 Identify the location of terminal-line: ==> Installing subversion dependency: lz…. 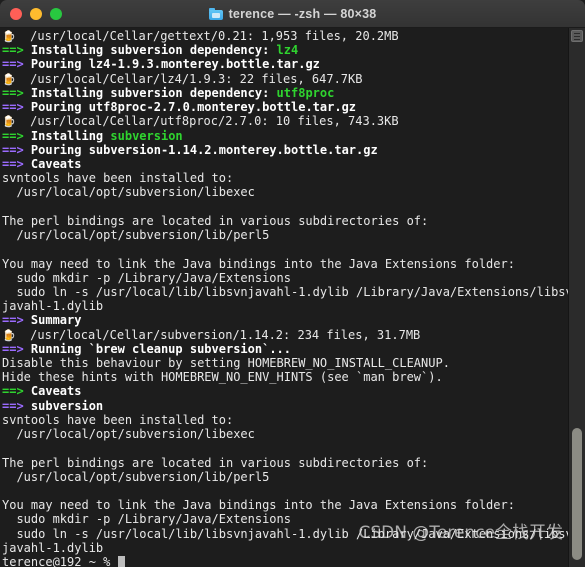
(285, 50).